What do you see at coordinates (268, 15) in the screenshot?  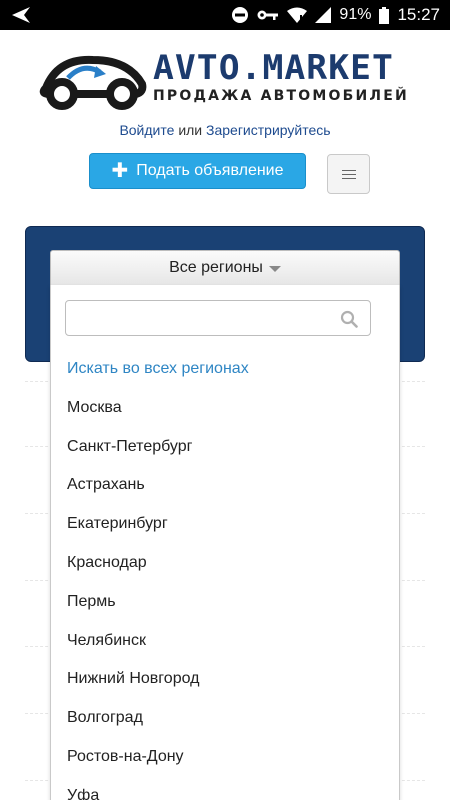 I see `key-icon` at bounding box center [268, 15].